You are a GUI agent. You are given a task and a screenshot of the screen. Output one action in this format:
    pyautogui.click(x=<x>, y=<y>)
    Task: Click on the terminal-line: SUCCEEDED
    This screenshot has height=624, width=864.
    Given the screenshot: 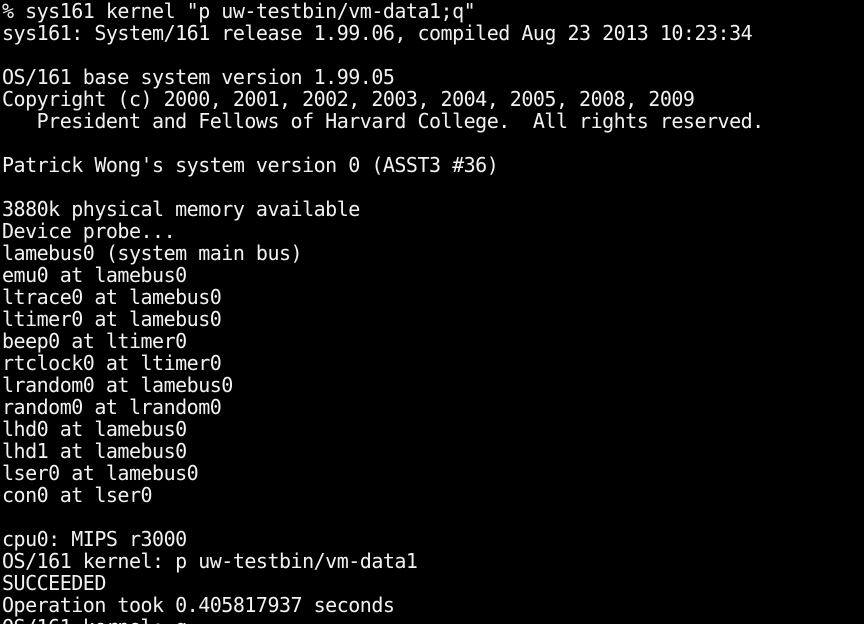 What is the action you would take?
    pyautogui.click(x=54, y=583)
    